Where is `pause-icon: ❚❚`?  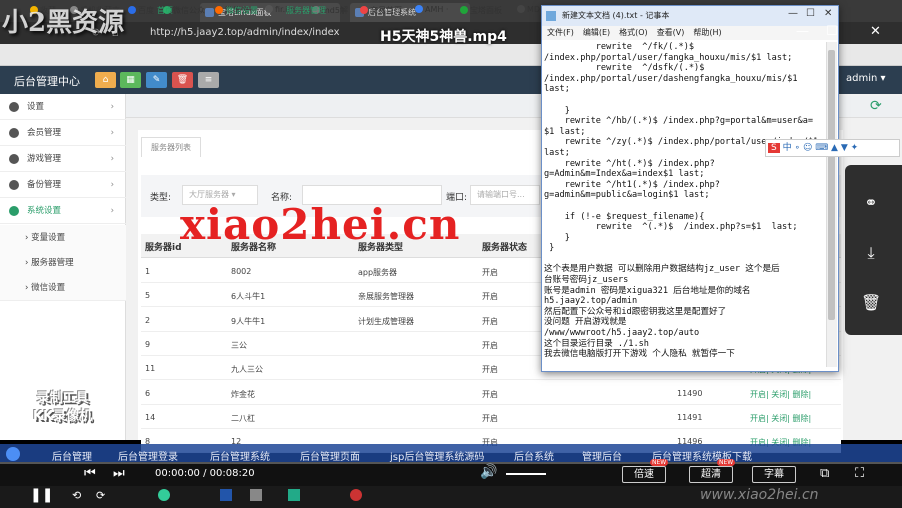
pause-icon: ❚❚ is located at coordinates (41, 495).